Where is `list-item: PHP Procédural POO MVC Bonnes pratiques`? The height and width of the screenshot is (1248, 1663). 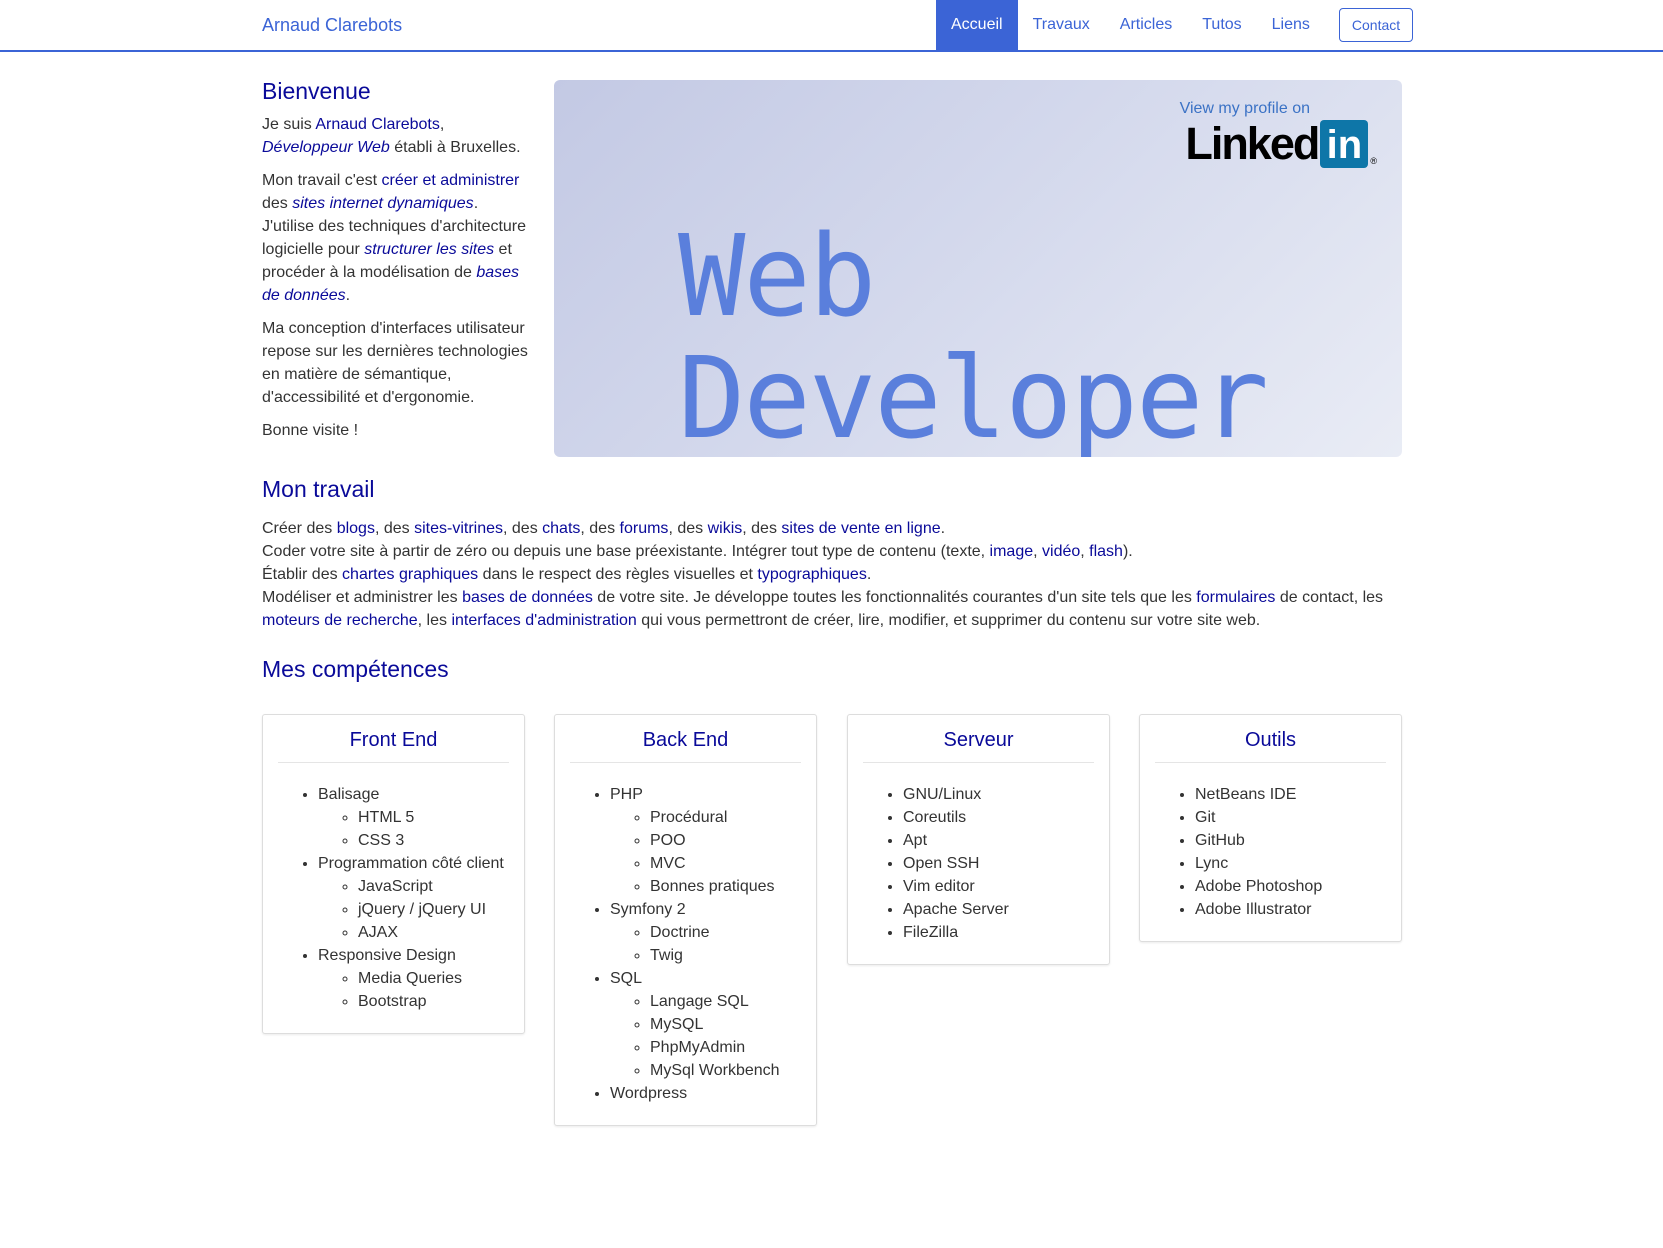 list-item: PHP Procédural POO MVC Bonnes pratiques is located at coordinates (713, 840).